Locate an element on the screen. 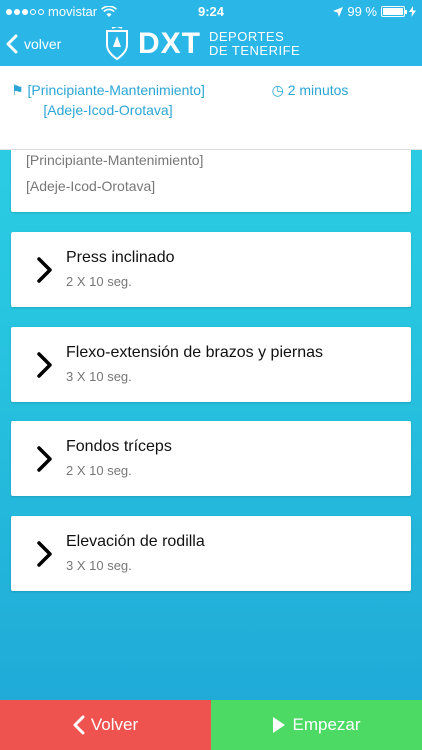 The height and width of the screenshot is (750, 422). exercise-name: Fondos tríceps is located at coordinates (119, 446).